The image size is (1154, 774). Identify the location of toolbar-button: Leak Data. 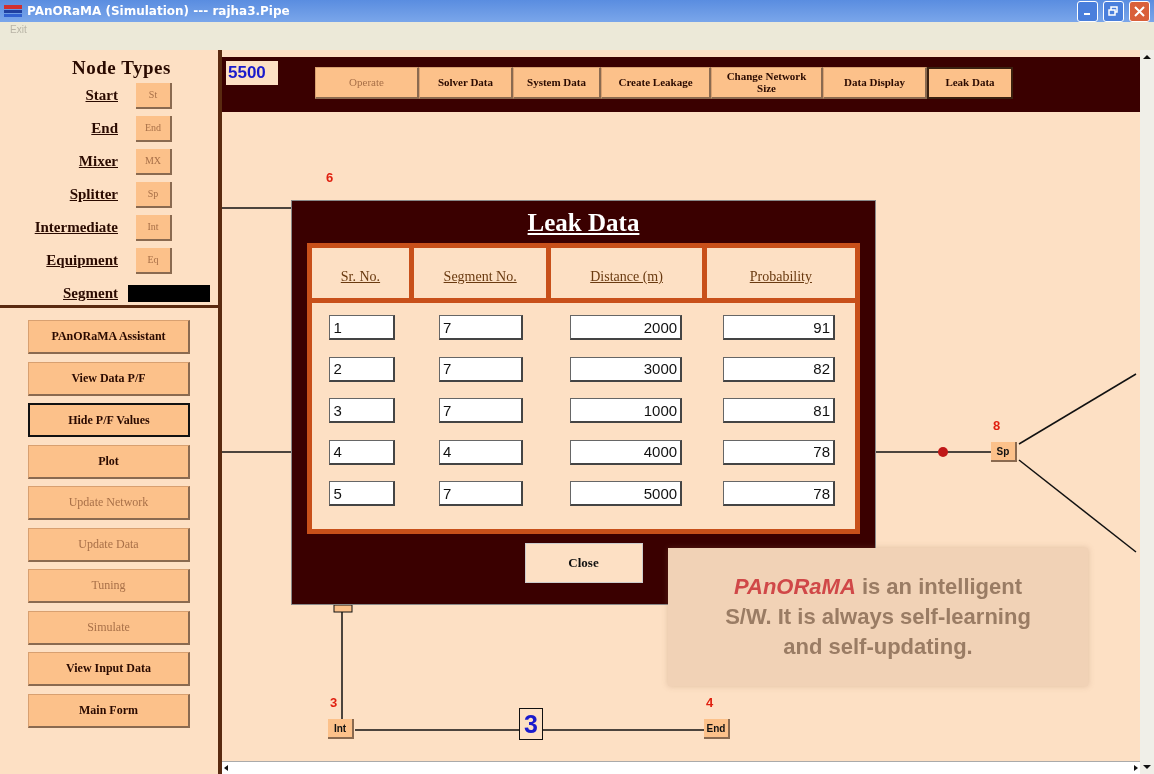
(970, 83).